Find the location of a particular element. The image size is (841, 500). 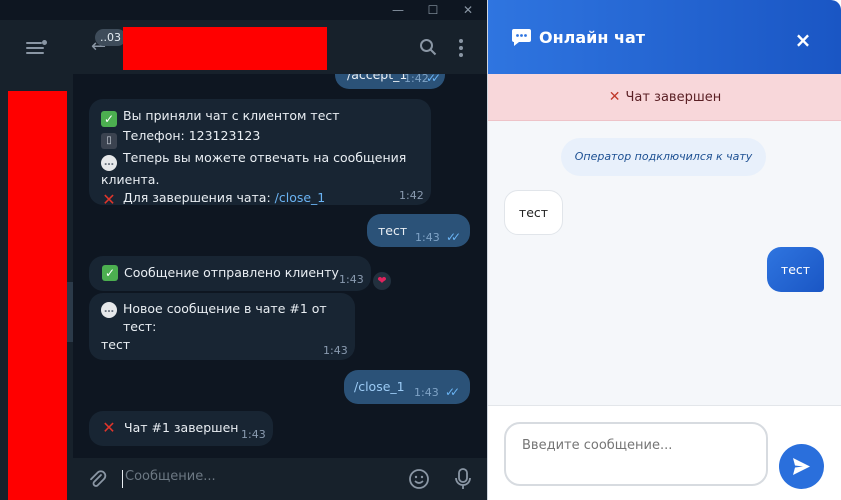

smile-icon is located at coordinates (419, 479).